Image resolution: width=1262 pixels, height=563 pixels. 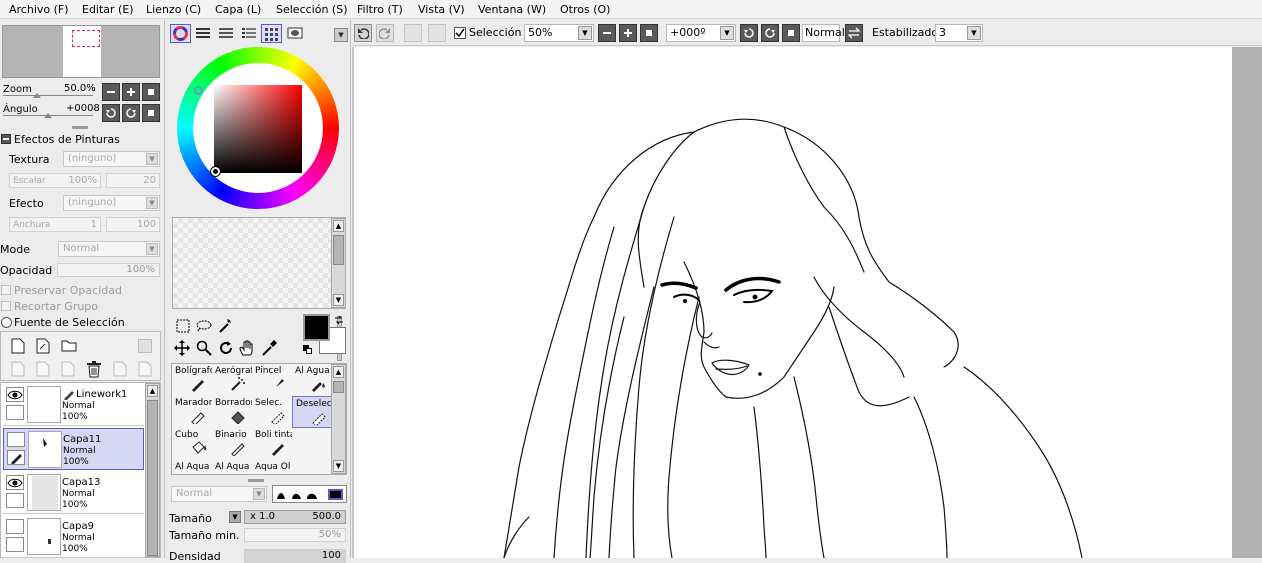 What do you see at coordinates (37, 95) in the screenshot?
I see `zoom-slider-thumb` at bounding box center [37, 95].